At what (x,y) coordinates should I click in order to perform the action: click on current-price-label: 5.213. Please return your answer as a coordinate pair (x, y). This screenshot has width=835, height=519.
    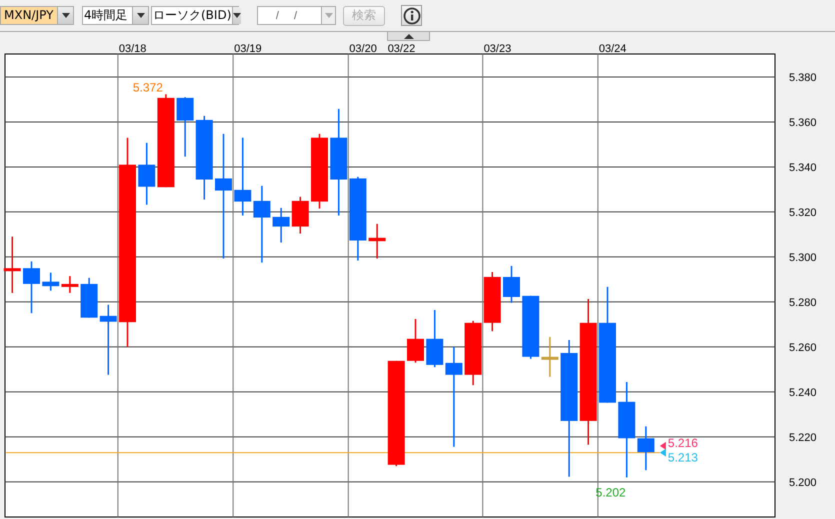
    Looking at the image, I should click on (683, 457).